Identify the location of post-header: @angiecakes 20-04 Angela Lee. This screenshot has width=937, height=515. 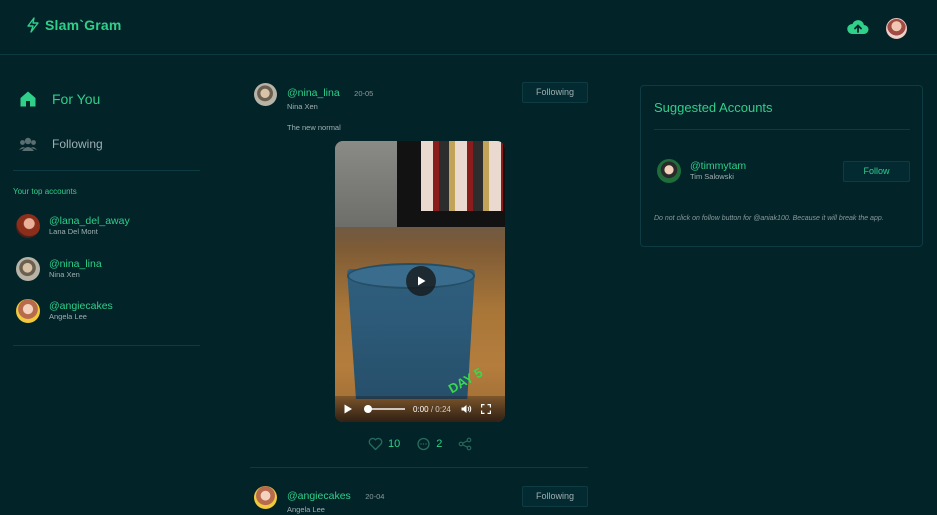
(319, 500).